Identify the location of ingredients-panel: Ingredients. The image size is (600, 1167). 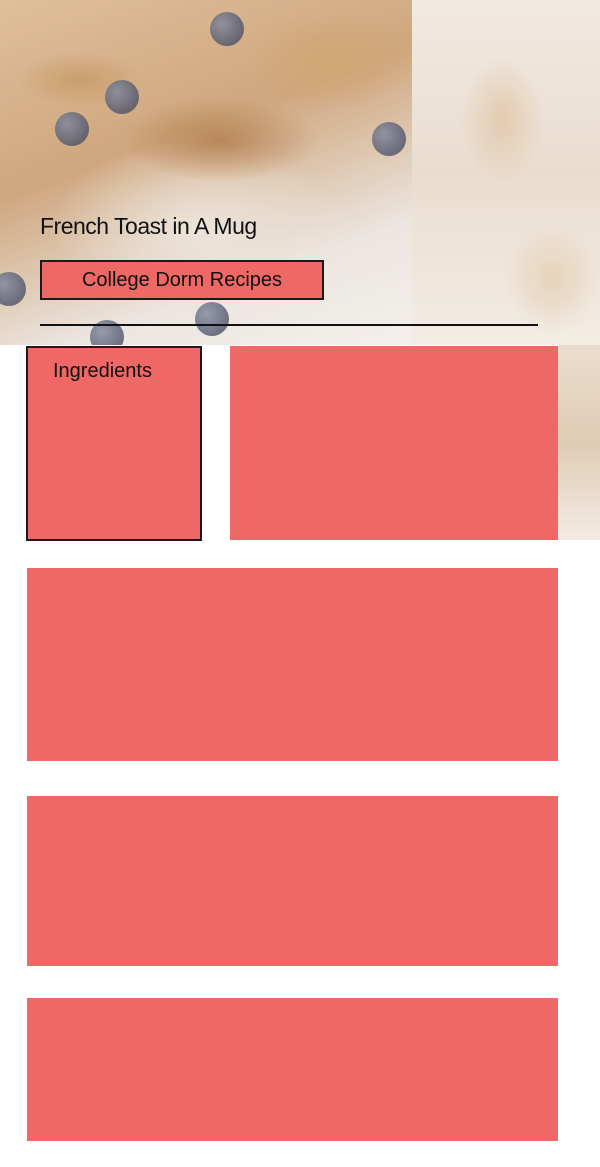
(114, 443).